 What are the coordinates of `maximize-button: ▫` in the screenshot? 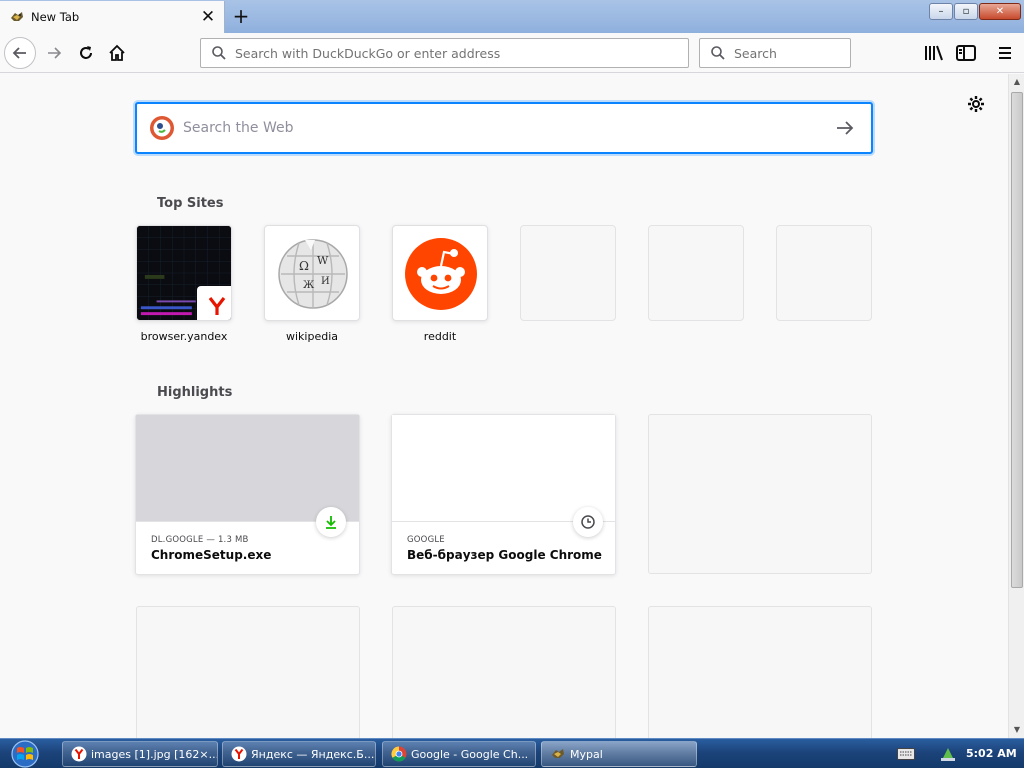 It's located at (966, 11).